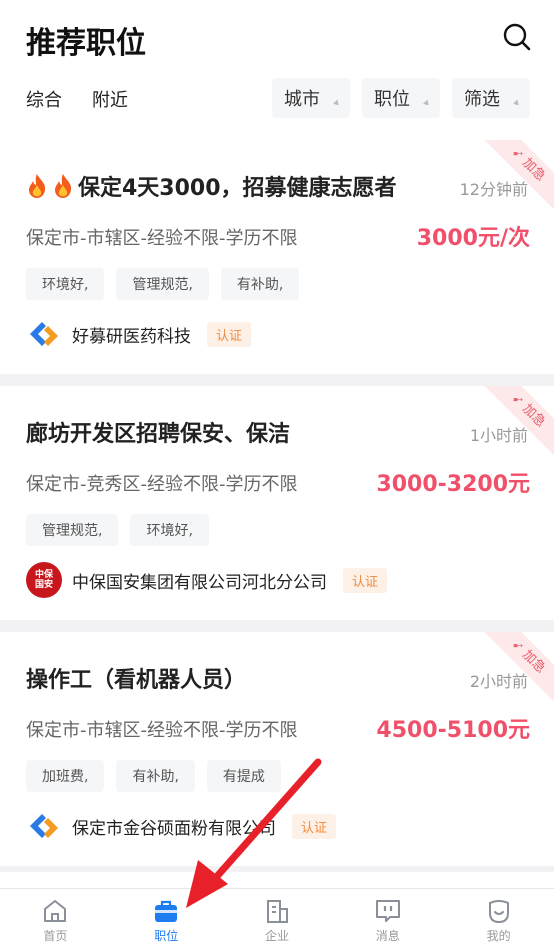  What do you see at coordinates (473, 238) in the screenshot?
I see `salary: 3000元/次` at bounding box center [473, 238].